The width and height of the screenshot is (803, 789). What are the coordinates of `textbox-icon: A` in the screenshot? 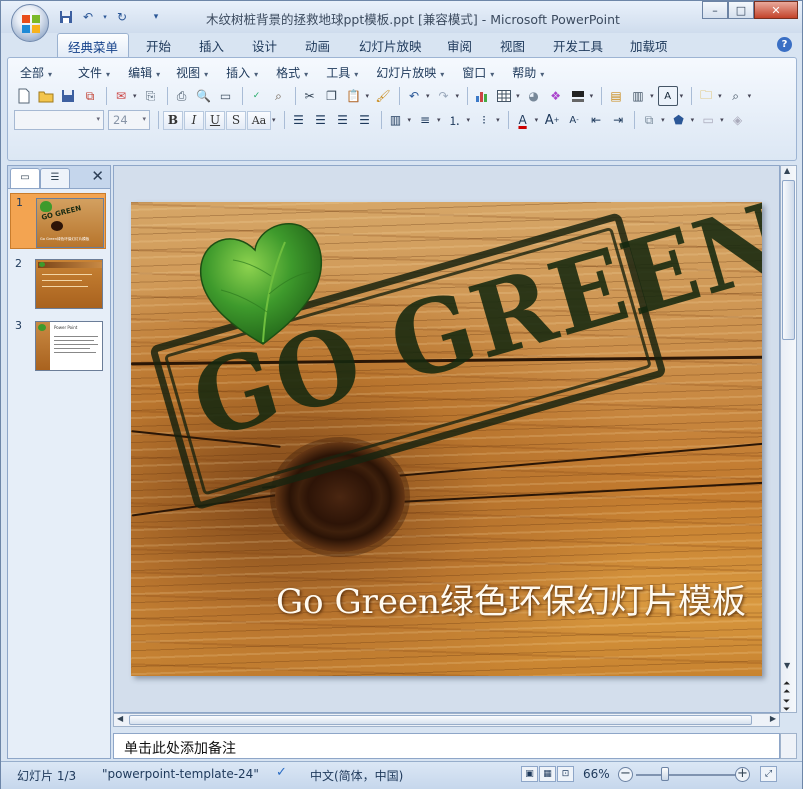 It's located at (667, 96).